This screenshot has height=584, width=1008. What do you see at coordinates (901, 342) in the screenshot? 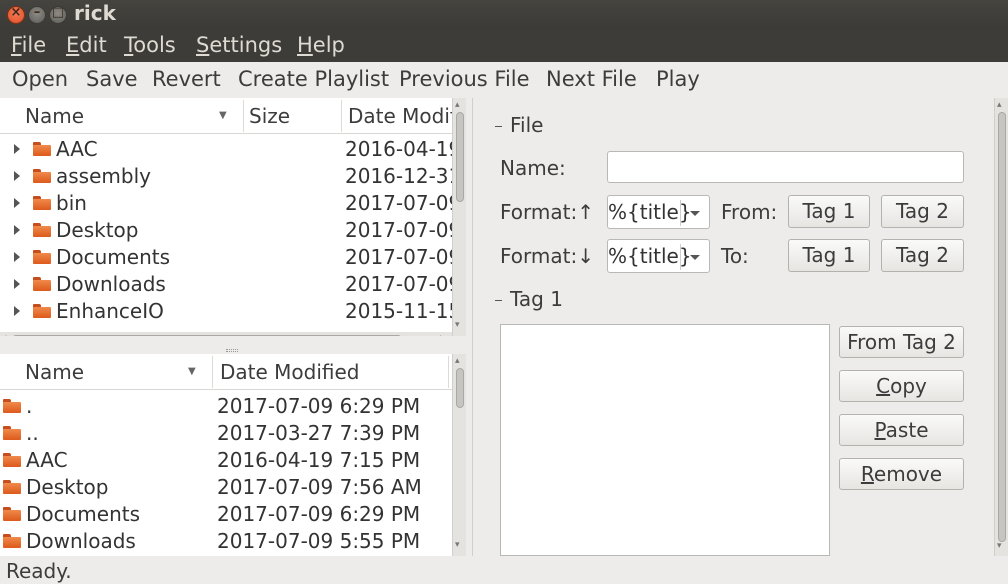
I see `from-tag2-button: From Tag 2` at bounding box center [901, 342].